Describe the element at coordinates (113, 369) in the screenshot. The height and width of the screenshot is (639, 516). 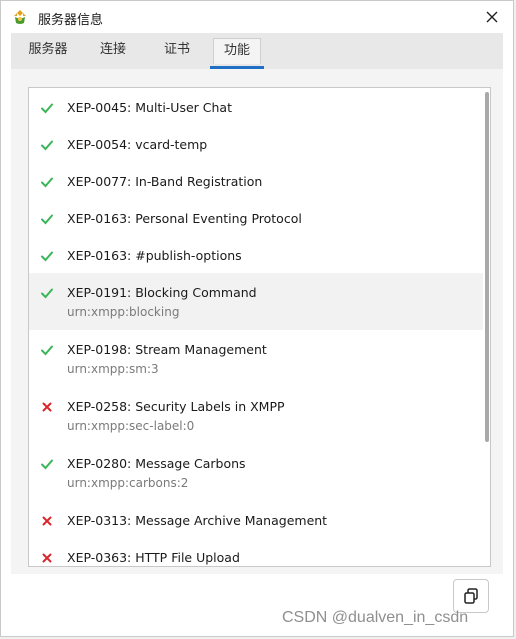
I see `feature-namespace: urn:xmpp:sm:3` at that location.